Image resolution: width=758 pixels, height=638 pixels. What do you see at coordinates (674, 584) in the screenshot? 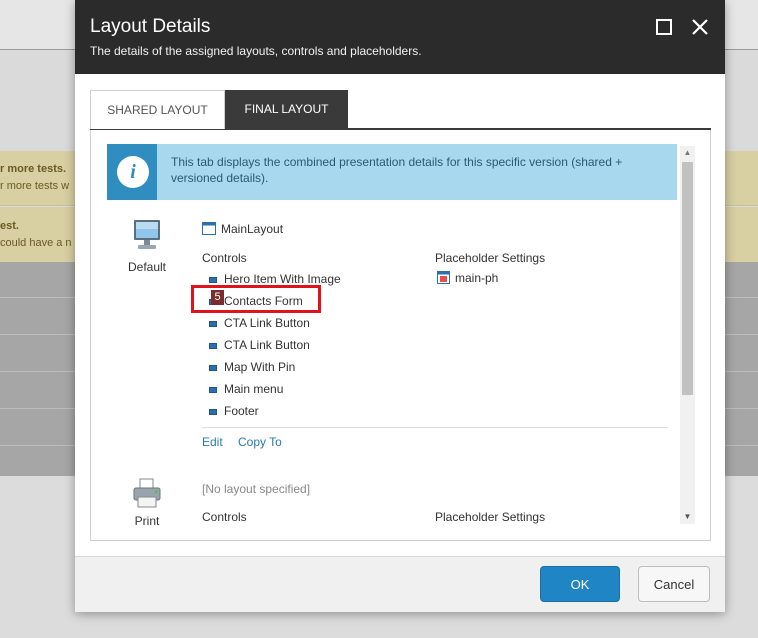
I see `cancel-button: Cancel` at bounding box center [674, 584].